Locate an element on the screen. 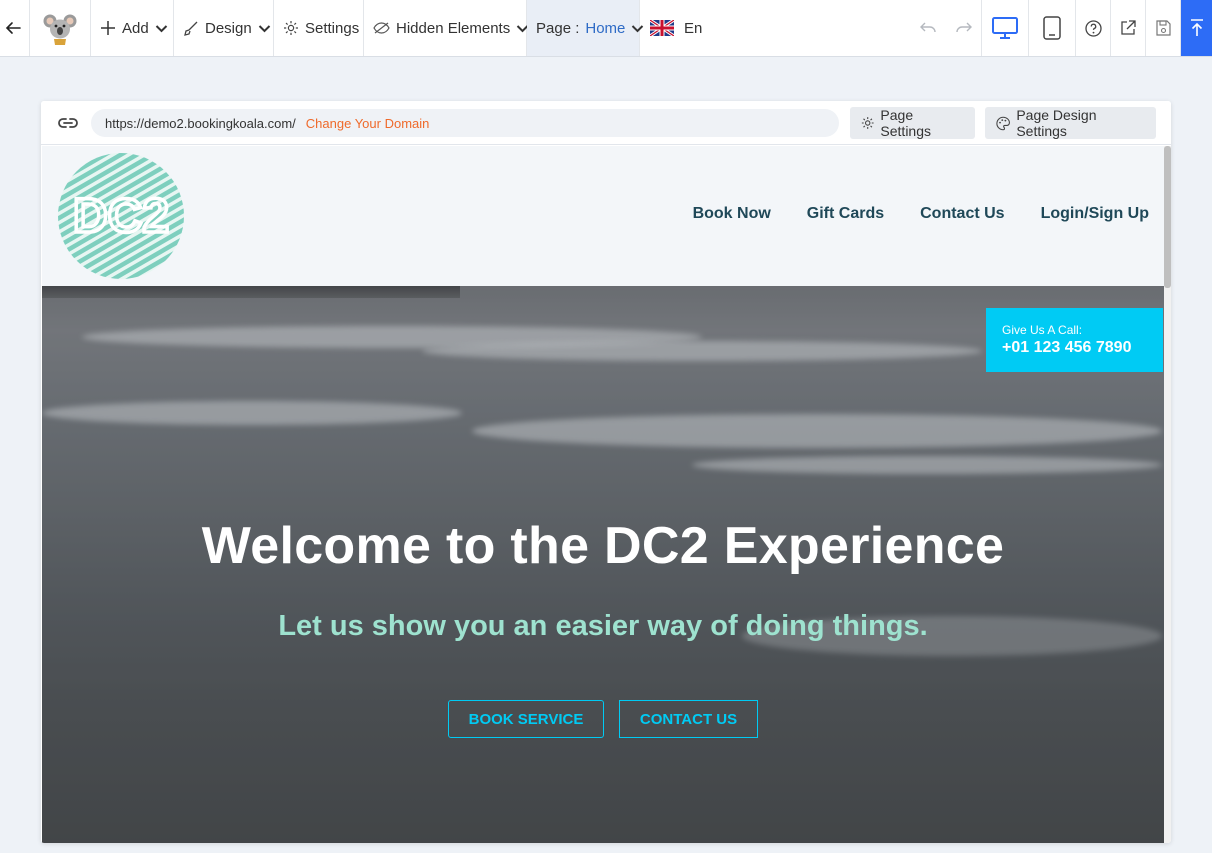 The width and height of the screenshot is (1212, 853). back-button is located at coordinates (15, 28).